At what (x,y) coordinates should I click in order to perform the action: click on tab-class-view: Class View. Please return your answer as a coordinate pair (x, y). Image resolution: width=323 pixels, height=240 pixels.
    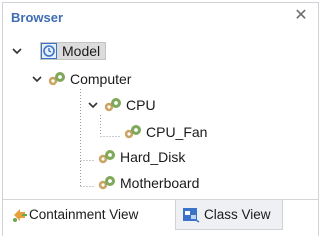
    Looking at the image, I should click on (229, 215).